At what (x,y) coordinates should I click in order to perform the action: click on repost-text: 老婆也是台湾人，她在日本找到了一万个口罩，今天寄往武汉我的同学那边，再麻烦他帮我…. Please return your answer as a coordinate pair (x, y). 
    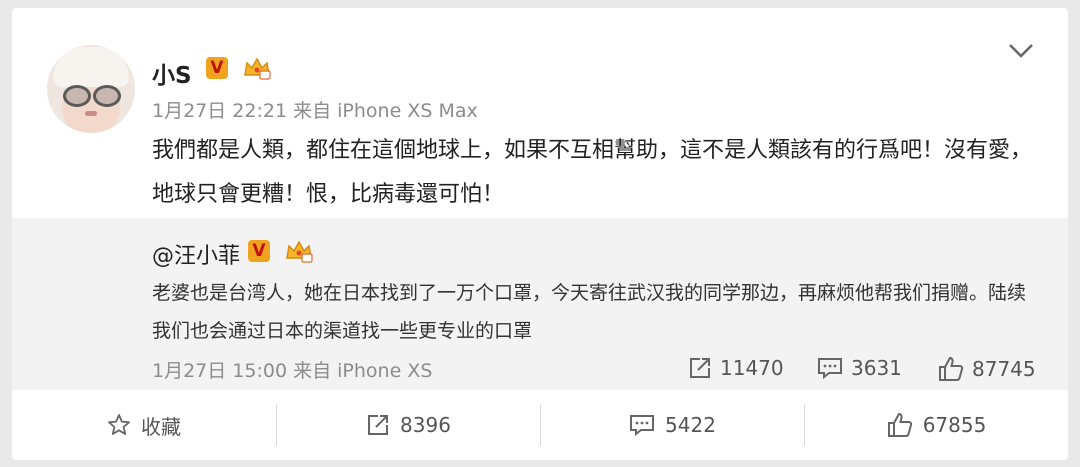
    Looking at the image, I should click on (589, 312).